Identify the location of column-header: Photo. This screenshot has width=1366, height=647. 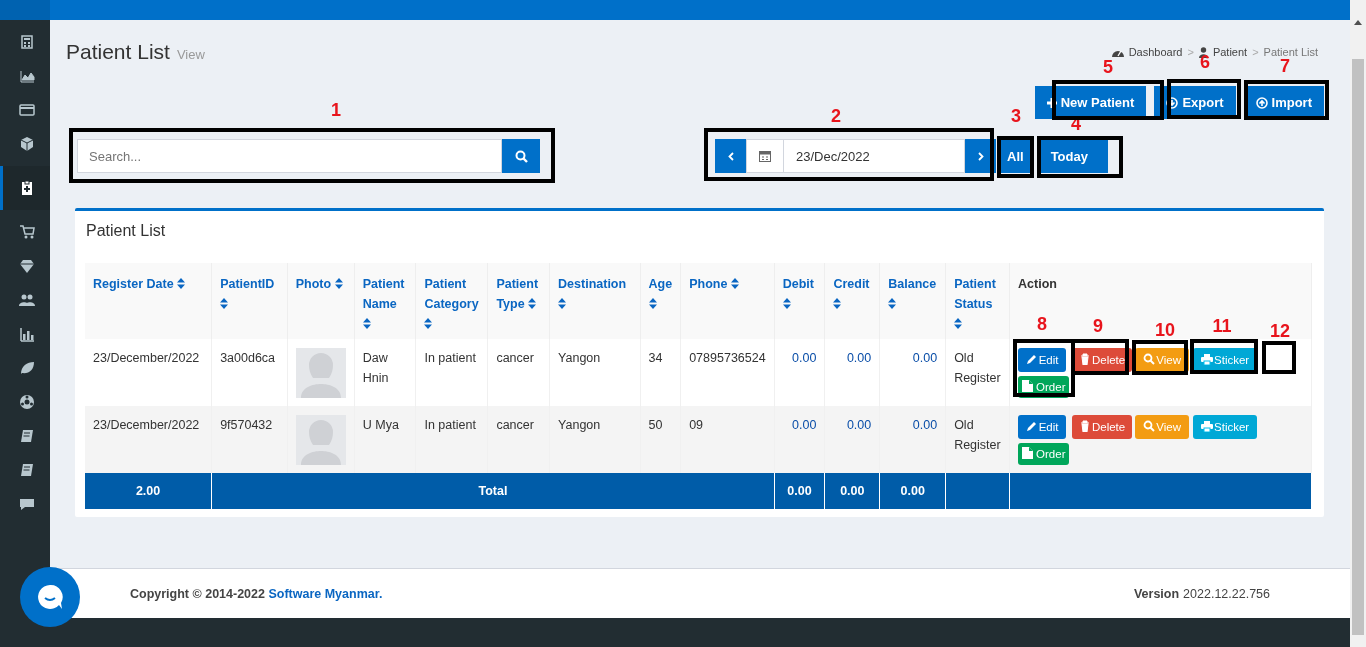
(321, 301).